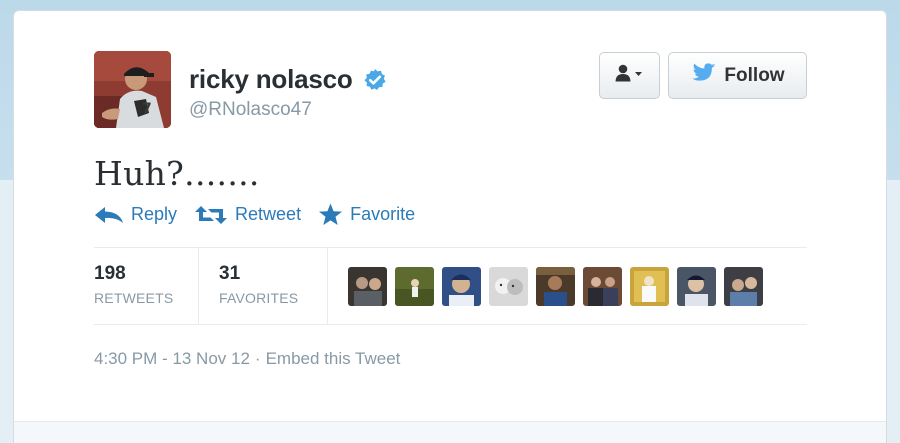 The height and width of the screenshot is (443, 900). I want to click on divider-bottom, so click(450, 324).